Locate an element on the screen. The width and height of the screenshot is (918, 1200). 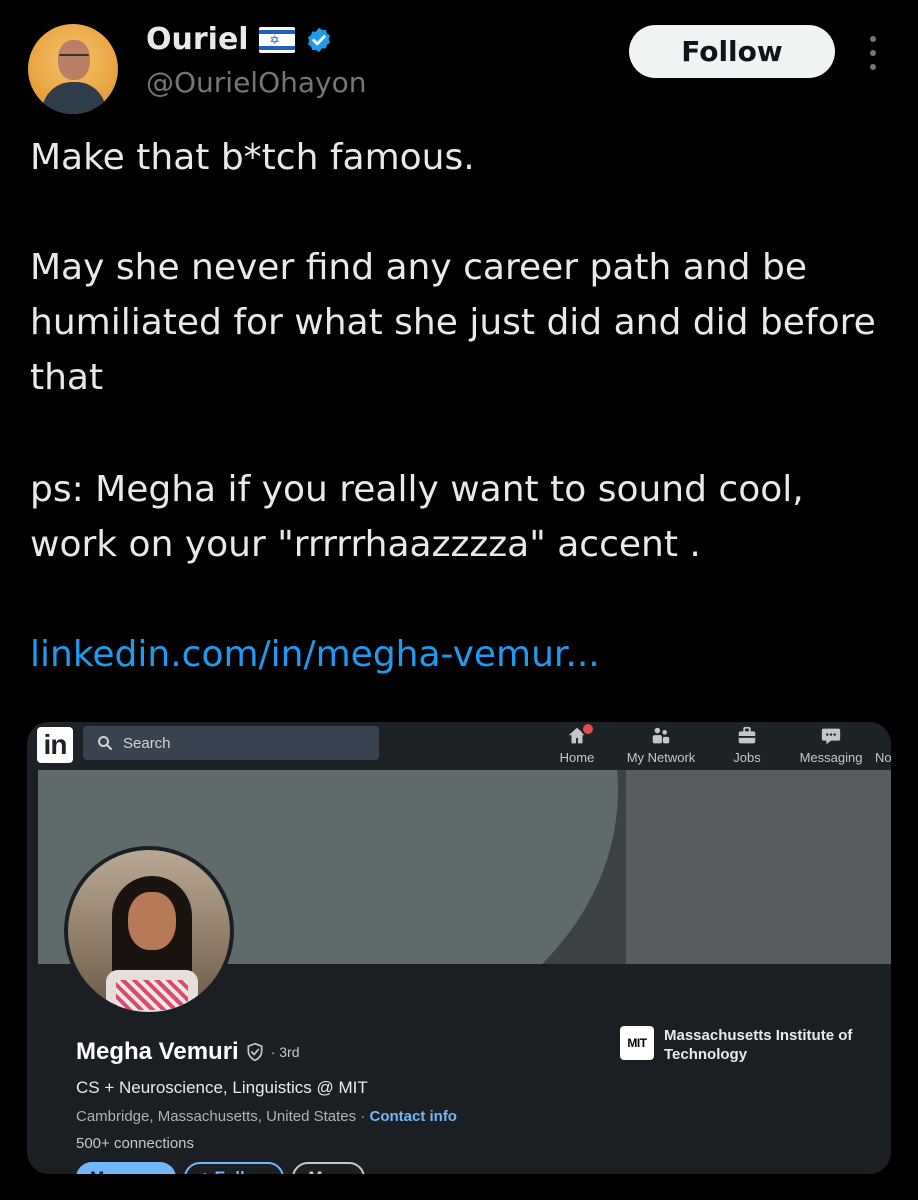
verified-badge-icon is located at coordinates (318, 39).